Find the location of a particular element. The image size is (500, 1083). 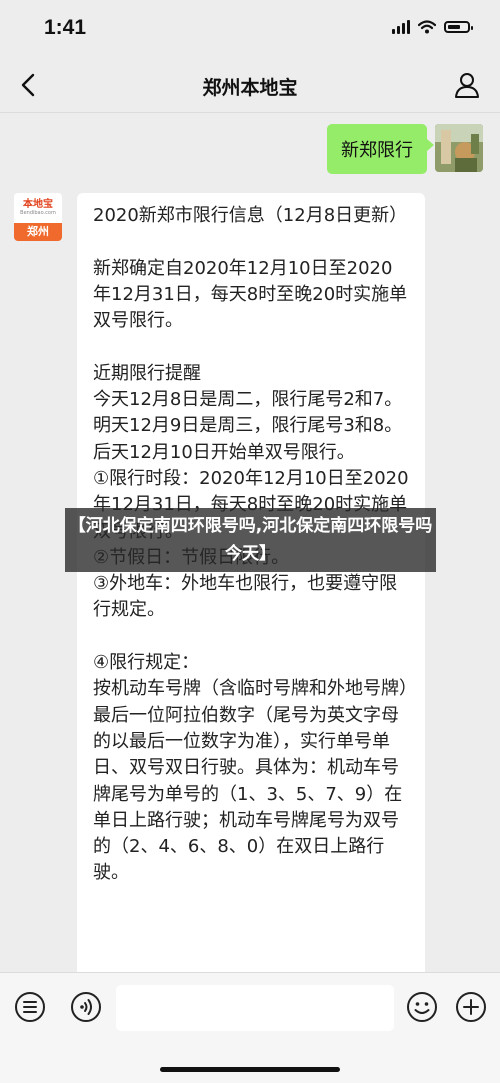

outgoing-message: 新郑限行 is located at coordinates (405, 149).